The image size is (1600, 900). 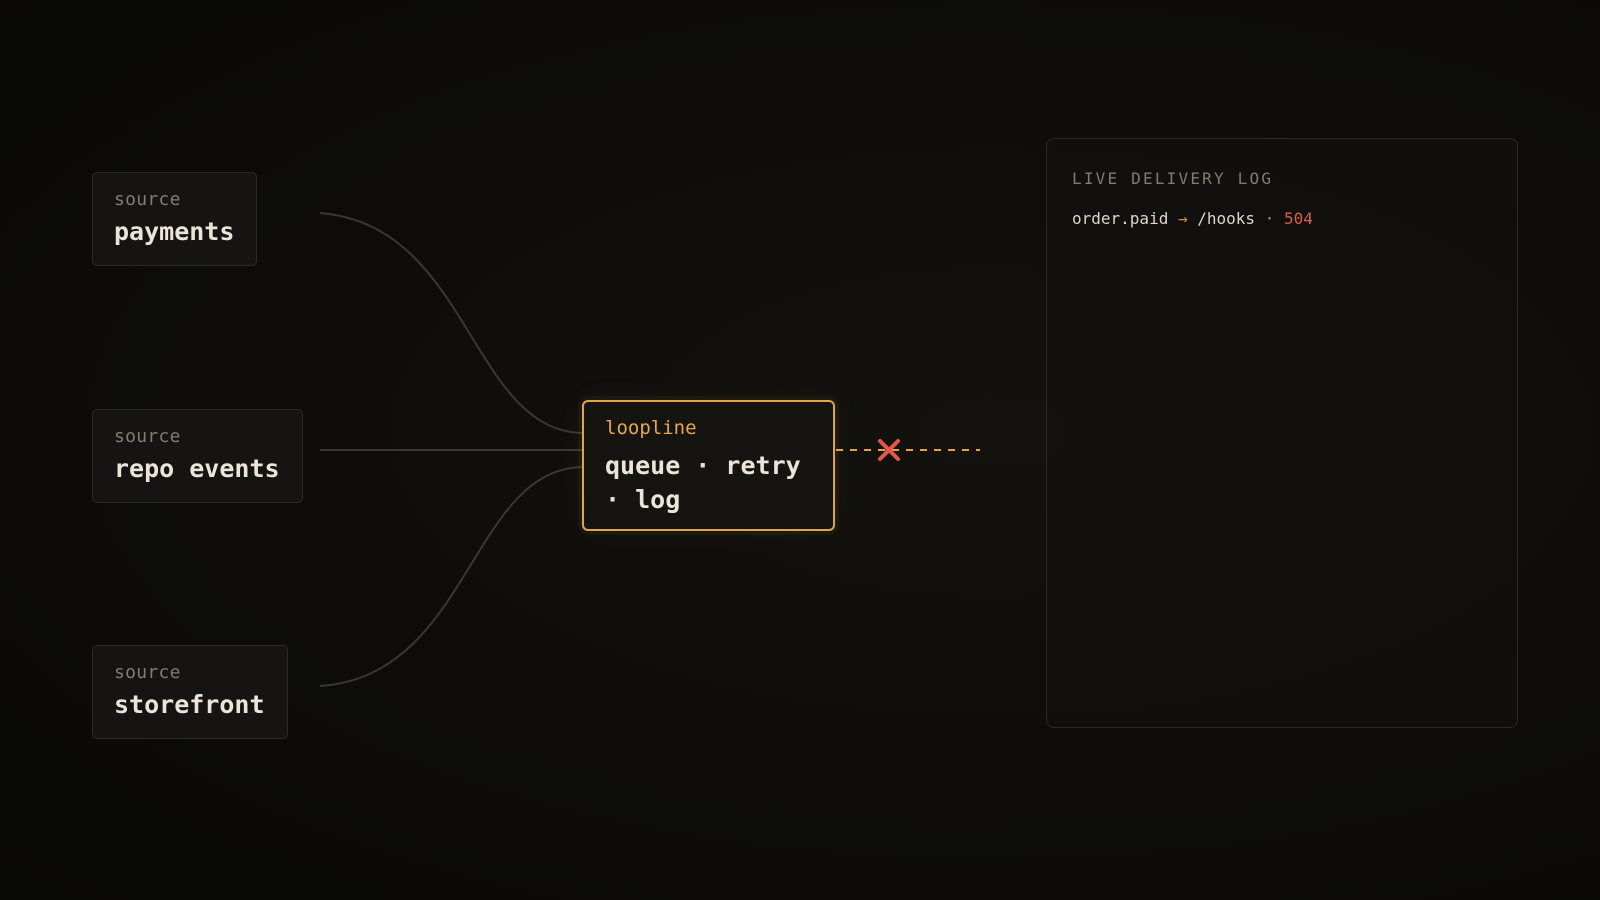 What do you see at coordinates (451, 576) in the screenshot?
I see `wire-storefront-to-hub` at bounding box center [451, 576].